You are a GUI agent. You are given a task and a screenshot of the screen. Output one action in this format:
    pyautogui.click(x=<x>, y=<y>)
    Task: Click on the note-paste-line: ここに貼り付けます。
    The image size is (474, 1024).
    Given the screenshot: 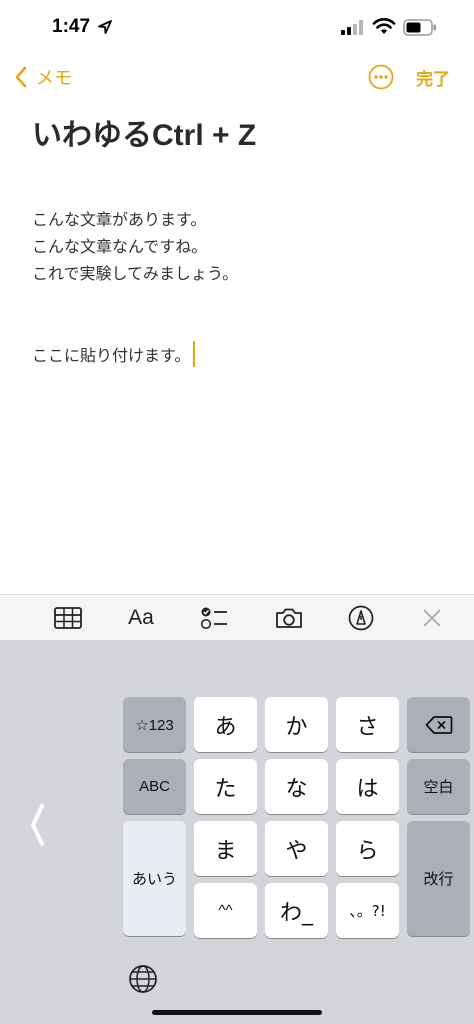 What is the action you would take?
    pyautogui.click(x=114, y=354)
    